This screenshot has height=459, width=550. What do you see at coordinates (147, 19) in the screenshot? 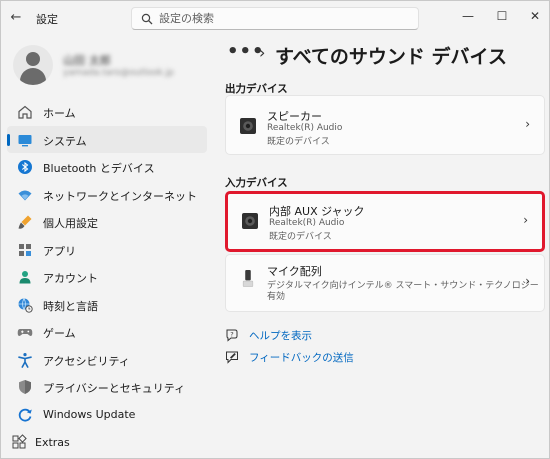
I see `search-icon` at bounding box center [147, 19].